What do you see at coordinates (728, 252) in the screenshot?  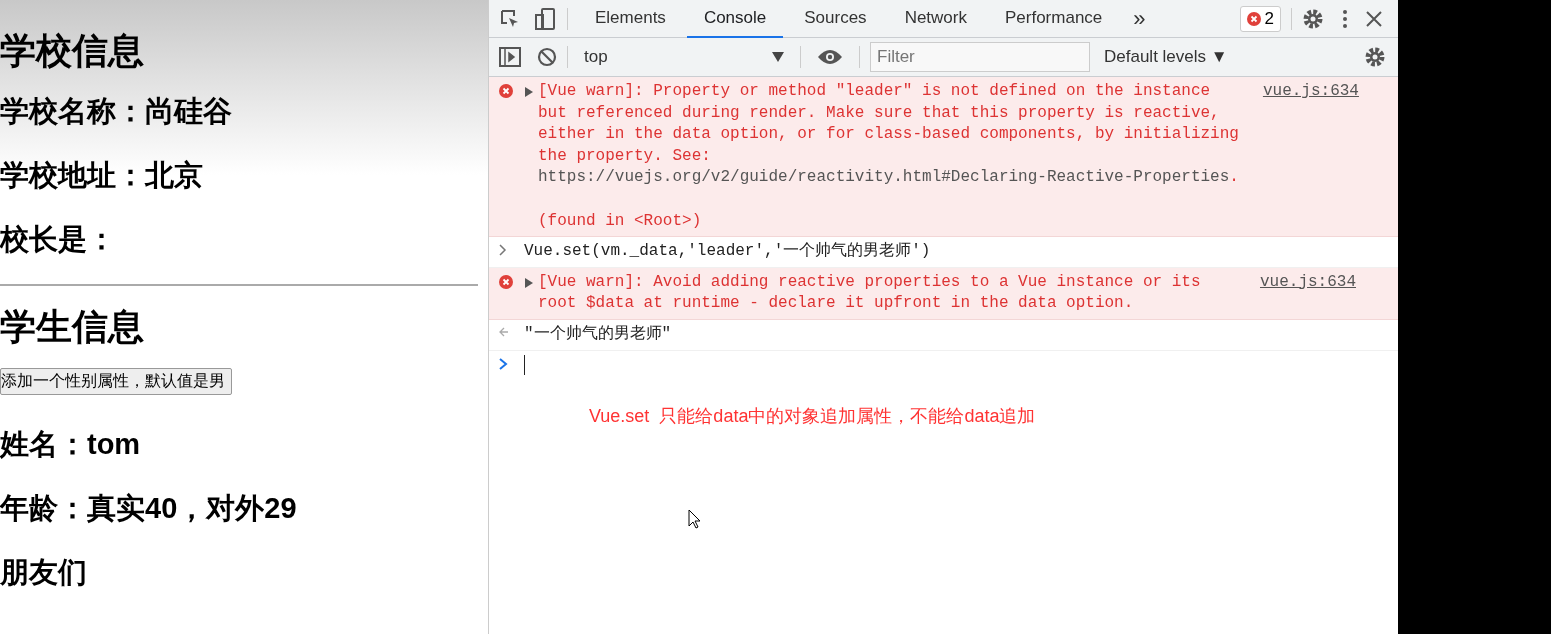 I see `console-command-text: Vue.set(vm._data,'leader','一个帅气的男老师')` at bounding box center [728, 252].